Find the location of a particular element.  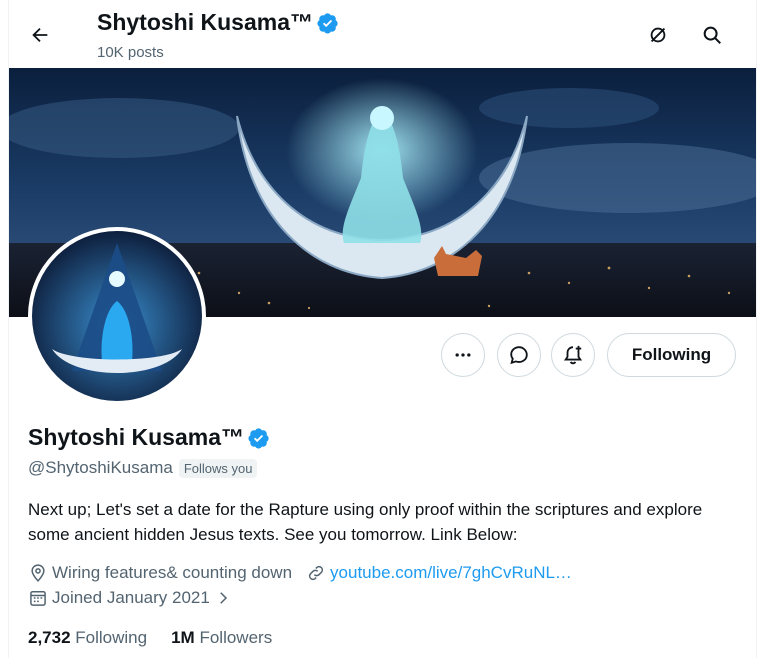

handle-row: @ShytoshiKusama Follows you is located at coordinates (143, 468).